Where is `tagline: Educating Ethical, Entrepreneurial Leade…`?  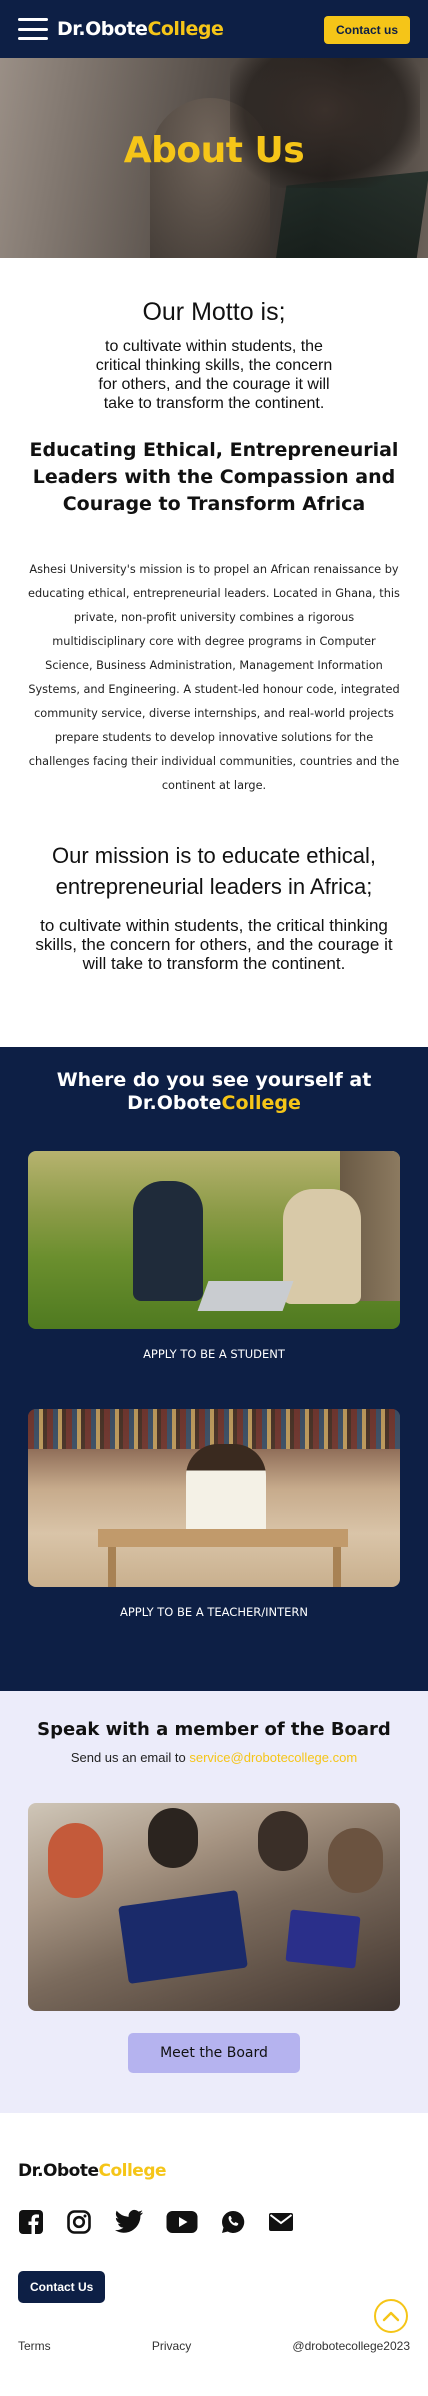 tagline: Educating Ethical, Entrepreneurial Leade… is located at coordinates (214, 477).